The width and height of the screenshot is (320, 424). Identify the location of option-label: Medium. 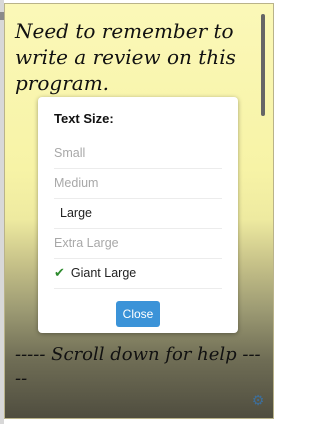
(76, 183).